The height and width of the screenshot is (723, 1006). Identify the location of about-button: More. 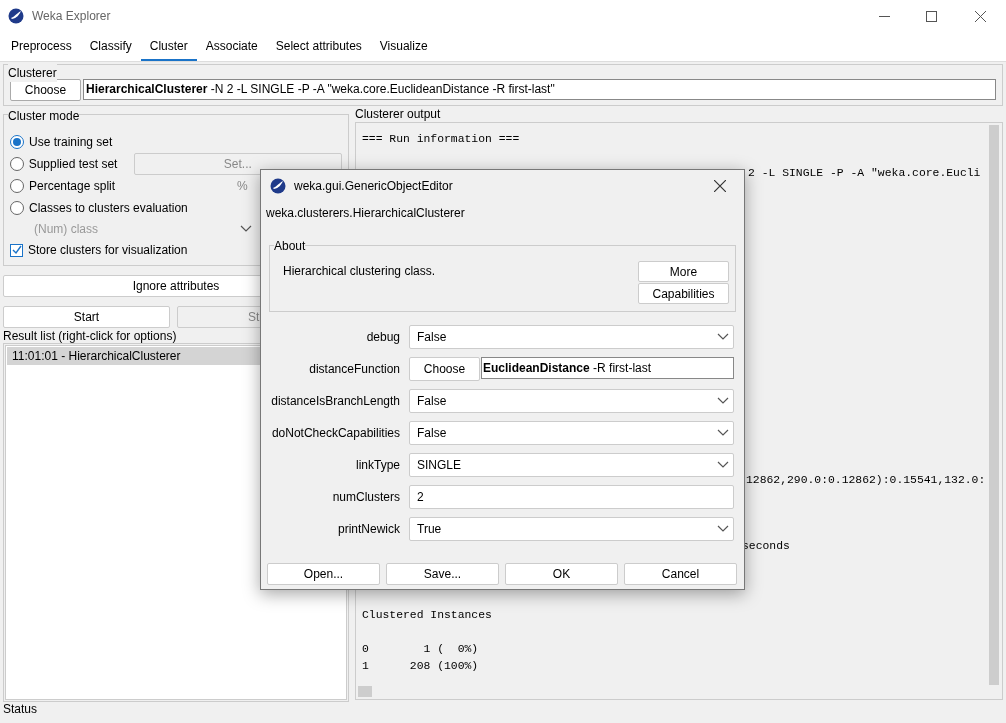
(683, 271).